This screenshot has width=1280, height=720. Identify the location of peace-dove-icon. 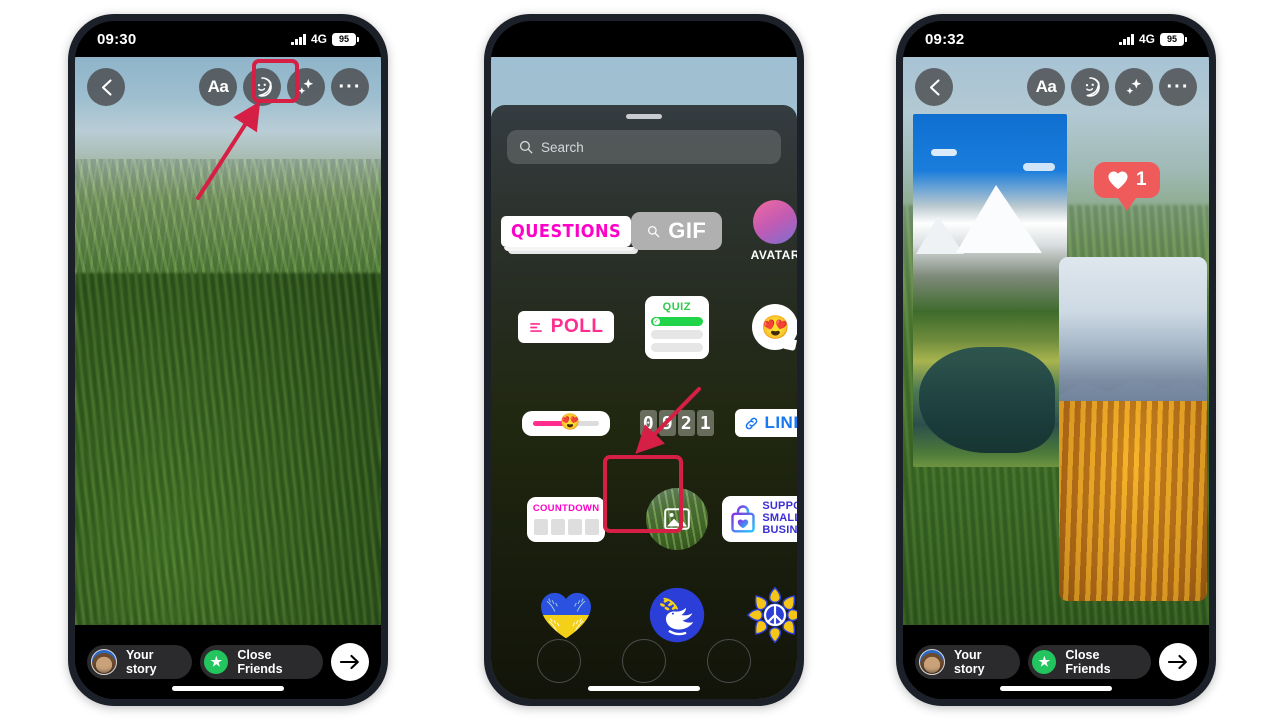
(676, 615).